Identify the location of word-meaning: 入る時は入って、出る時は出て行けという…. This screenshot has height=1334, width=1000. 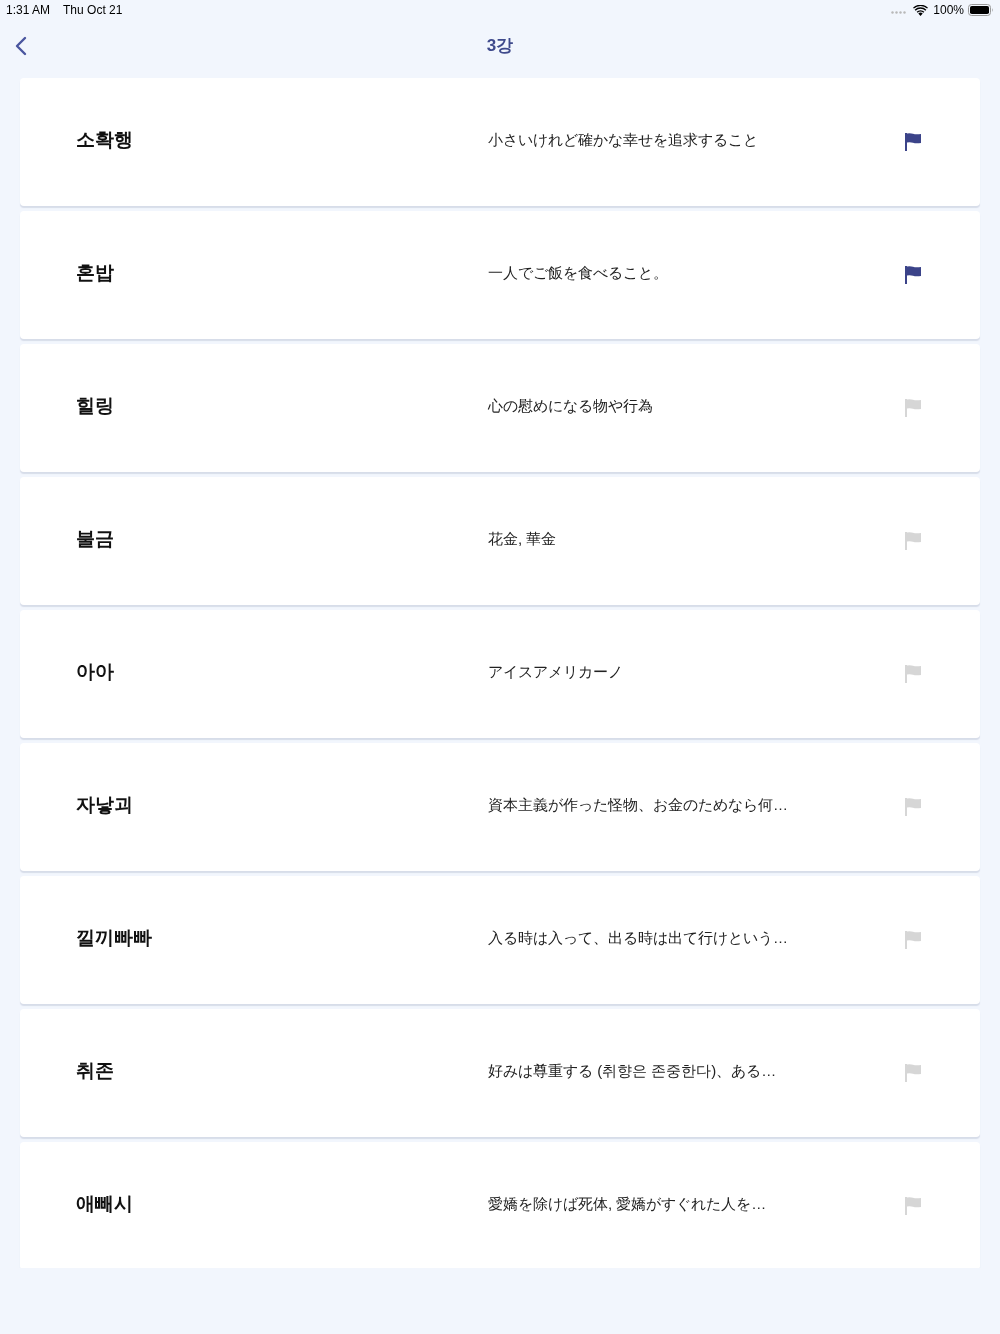
(638, 937).